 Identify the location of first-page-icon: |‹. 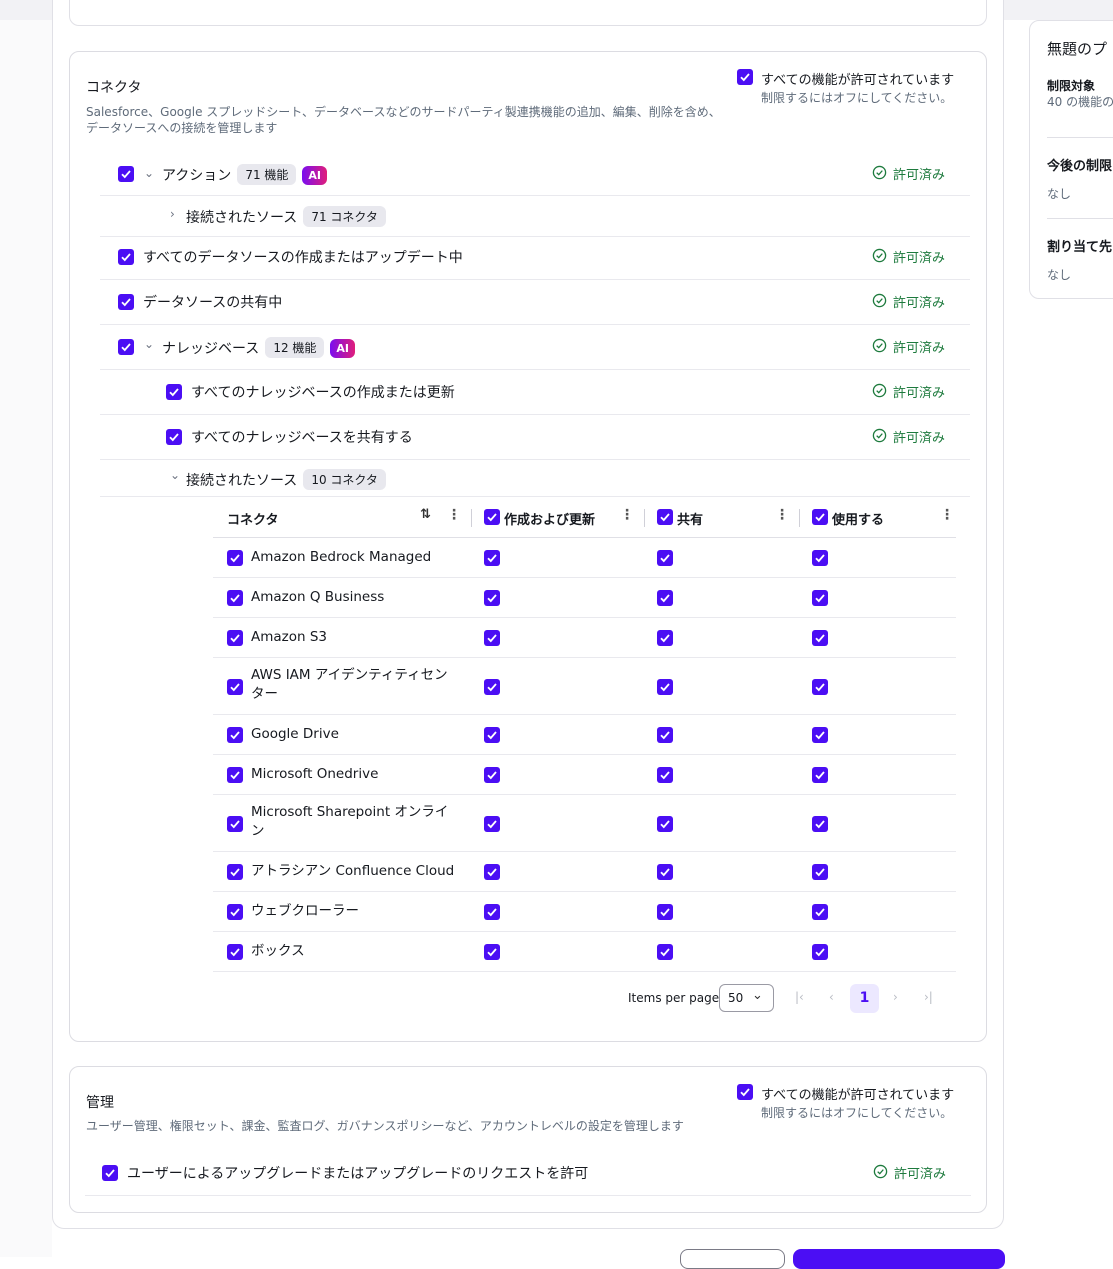
(799, 997).